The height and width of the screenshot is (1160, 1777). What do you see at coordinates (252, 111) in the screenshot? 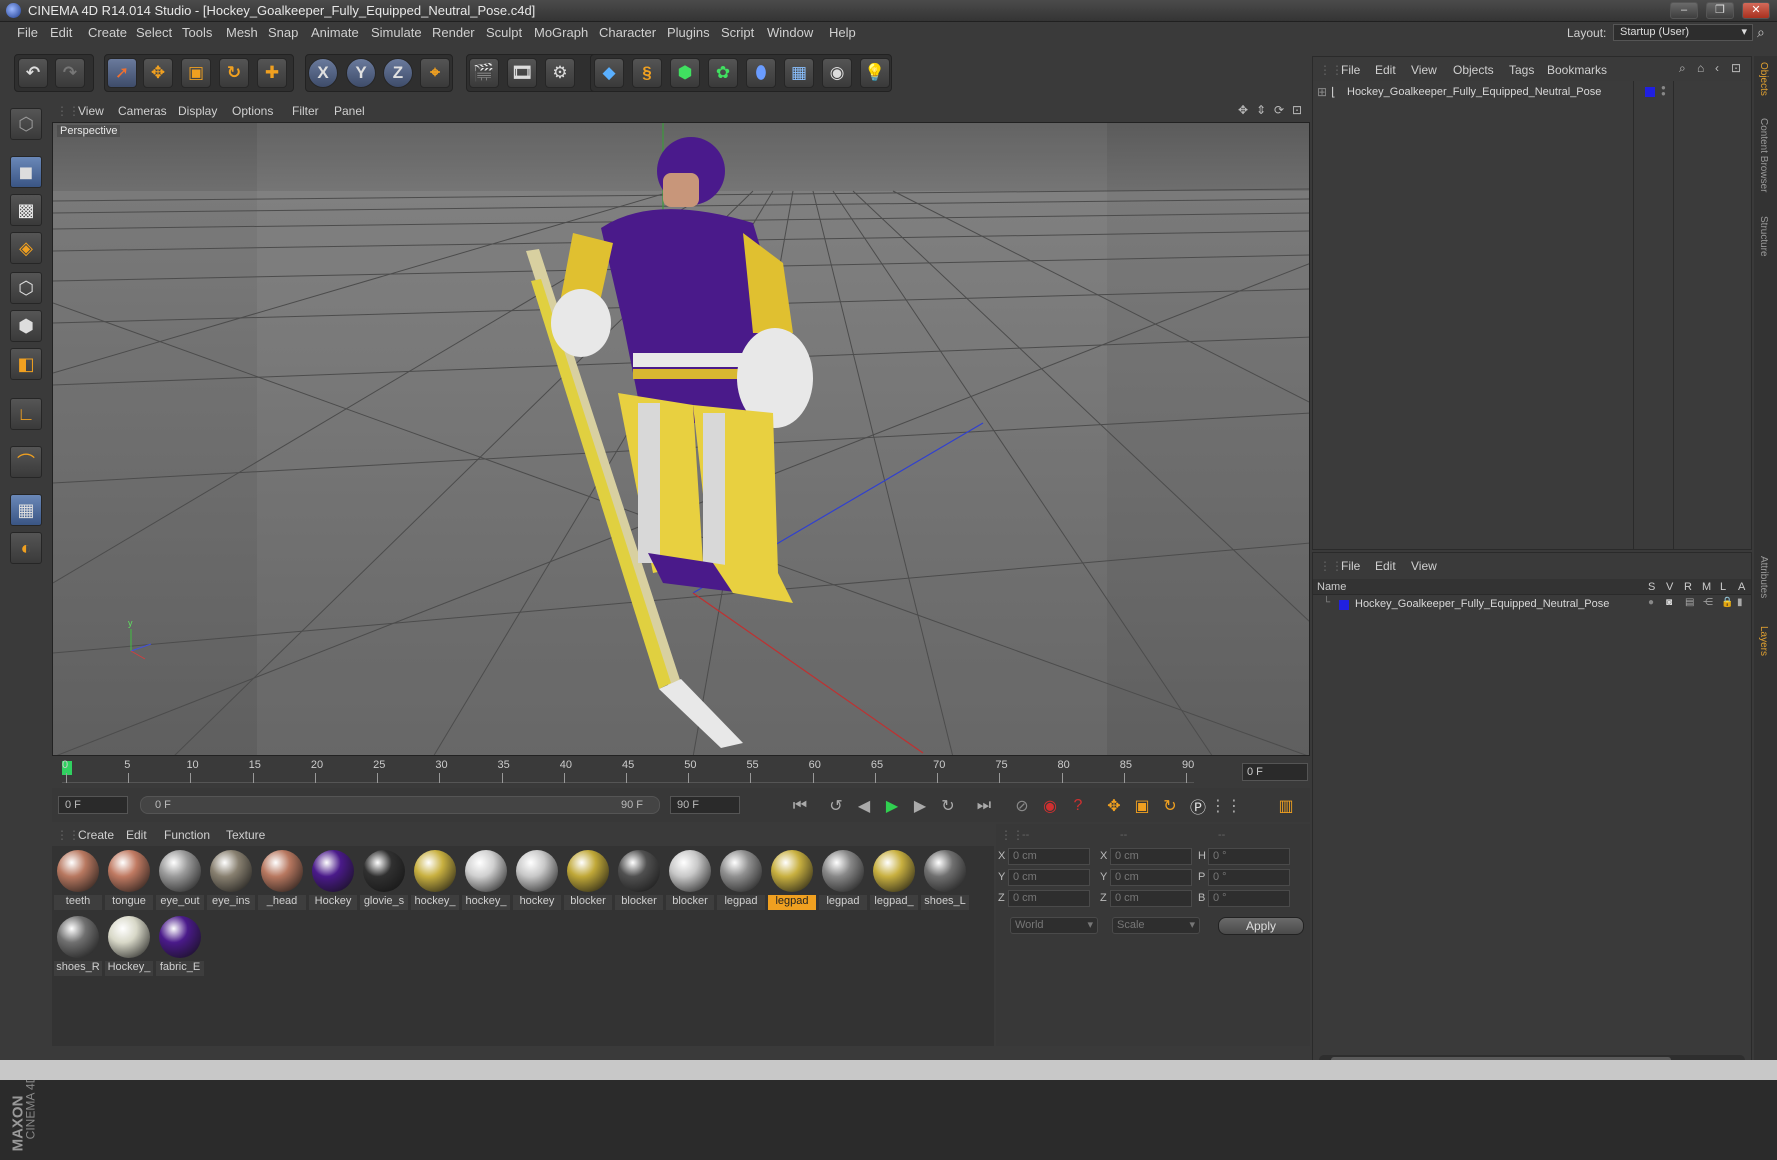
I see `viewport-menu-options: Options` at bounding box center [252, 111].